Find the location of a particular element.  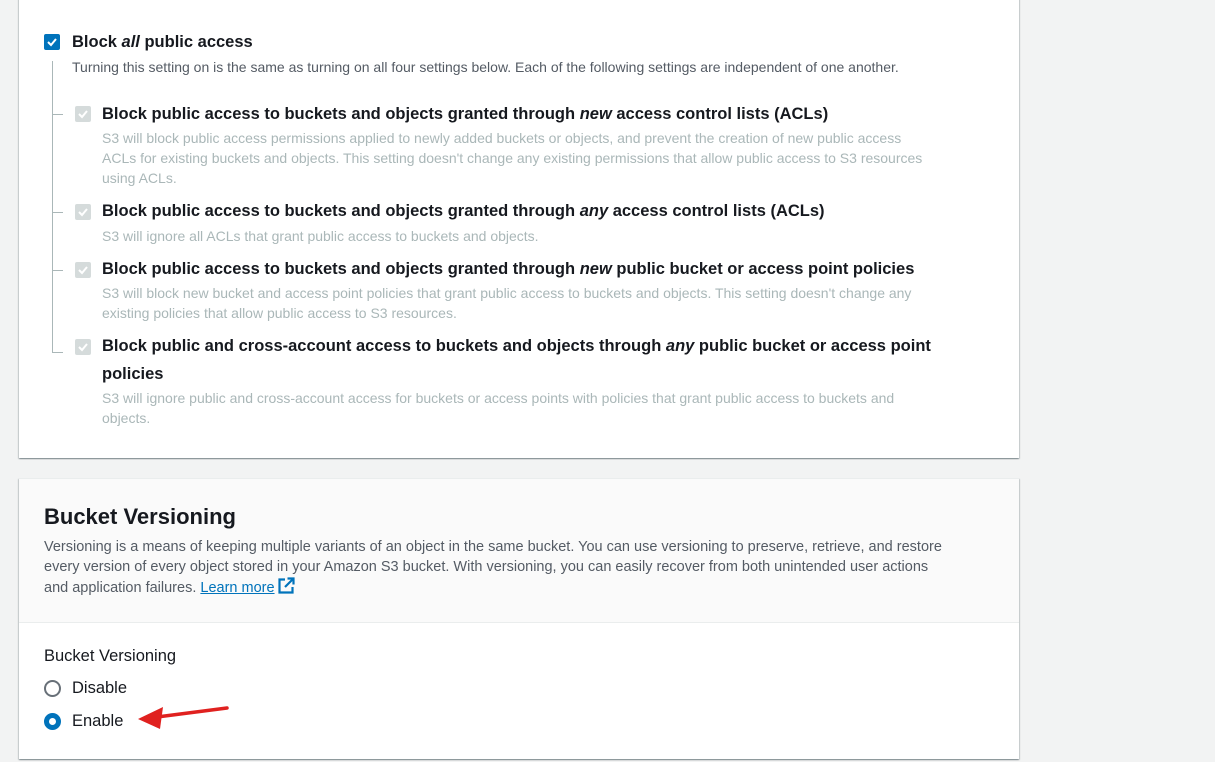

block-any-policies-checkbox is located at coordinates (83, 347).